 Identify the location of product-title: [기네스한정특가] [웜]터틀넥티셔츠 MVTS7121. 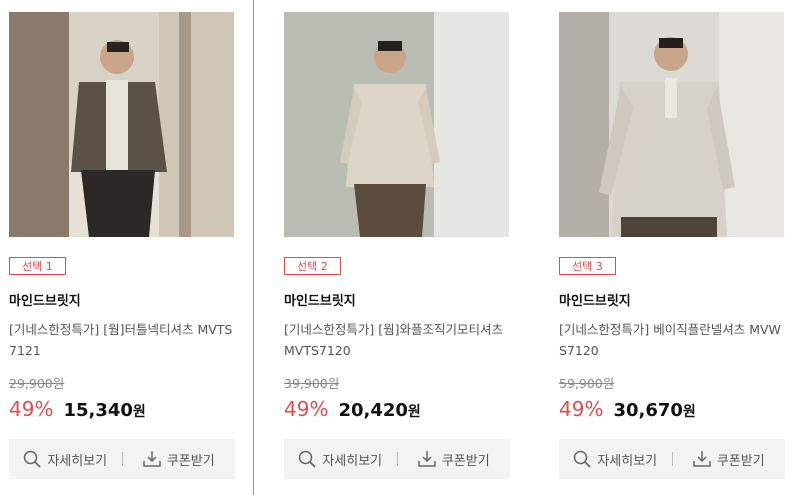
(123, 340).